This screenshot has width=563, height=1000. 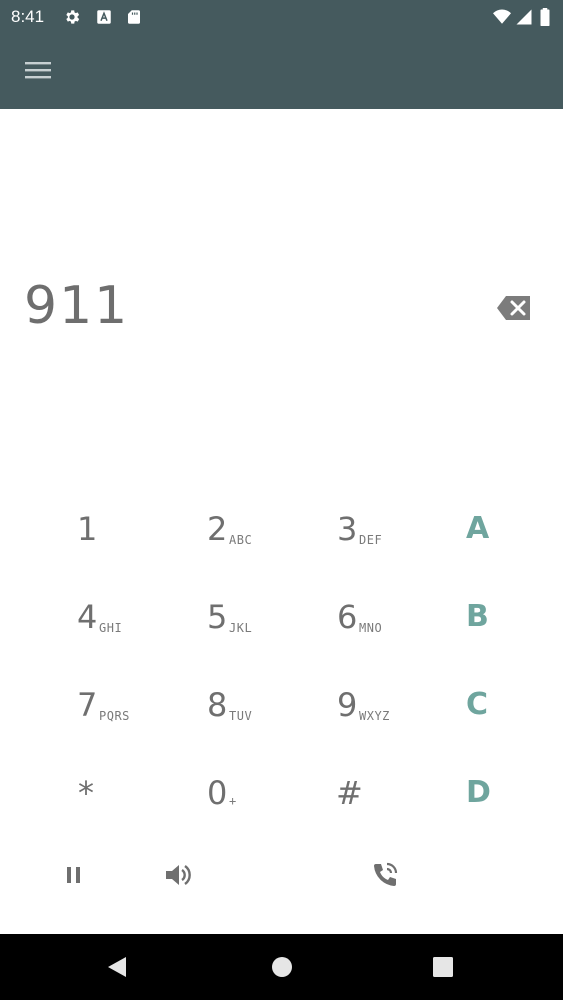 What do you see at coordinates (133, 809) in the screenshot?
I see `key-star: *` at bounding box center [133, 809].